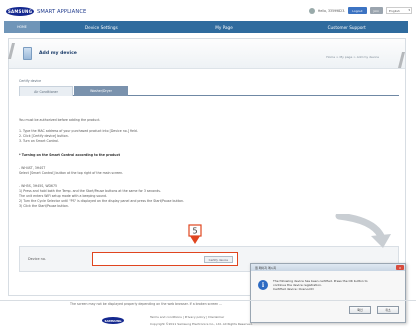 Image resolution: width=416 pixels, height=335 pixels. I want to click on dialog-title: 웹 페이지 메시지, so click(328, 267).